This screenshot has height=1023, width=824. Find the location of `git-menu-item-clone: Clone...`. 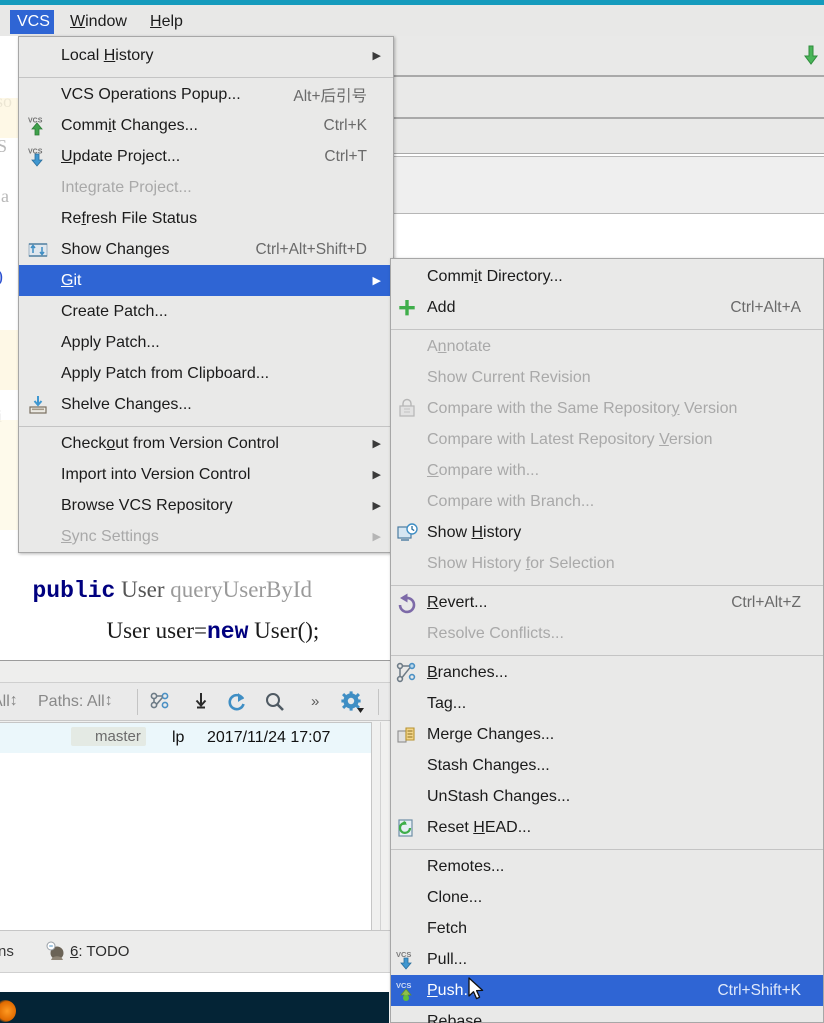

git-menu-item-clone: Clone... is located at coordinates (607, 897).